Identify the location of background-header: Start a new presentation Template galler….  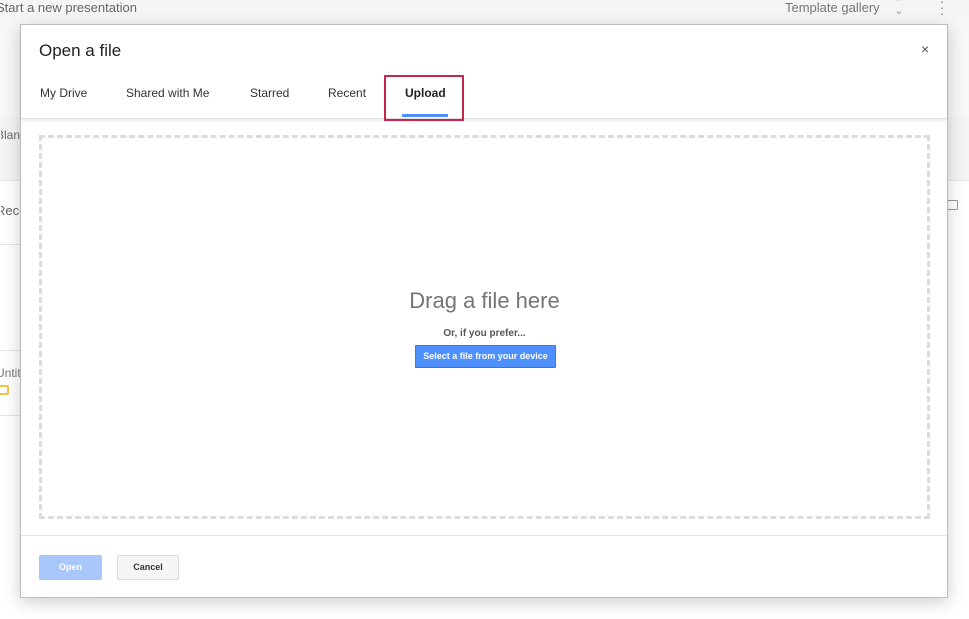
(484, 10).